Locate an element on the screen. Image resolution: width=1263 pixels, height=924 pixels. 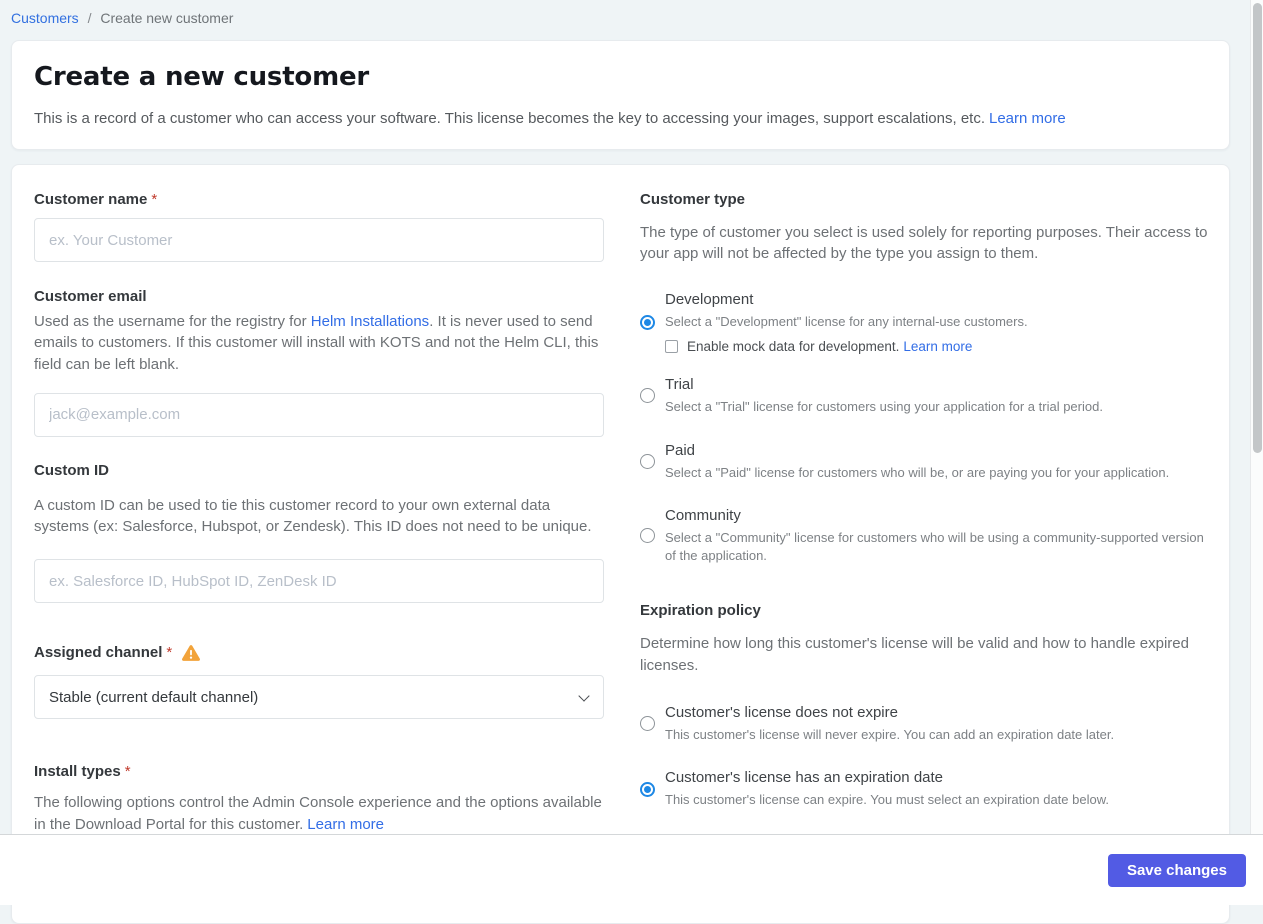
breadcrumb-current: Create new customer is located at coordinates (167, 18).